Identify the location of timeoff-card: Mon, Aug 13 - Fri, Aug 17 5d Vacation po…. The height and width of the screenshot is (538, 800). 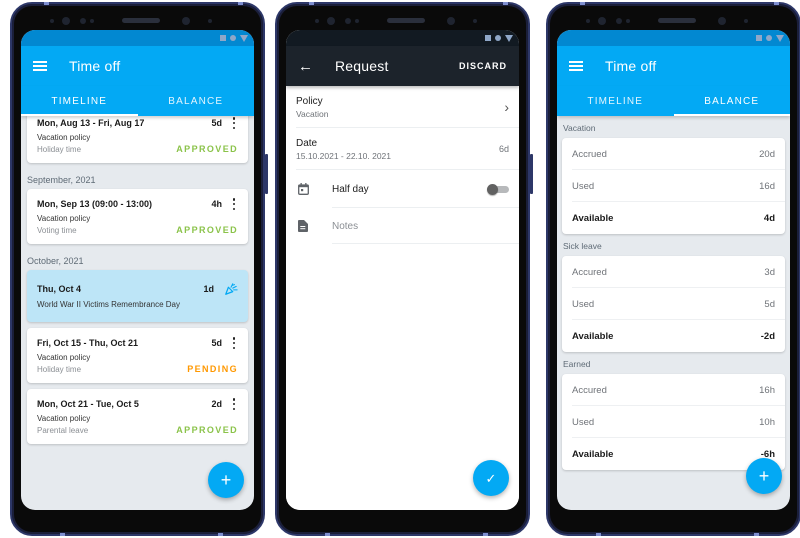
(137, 139).